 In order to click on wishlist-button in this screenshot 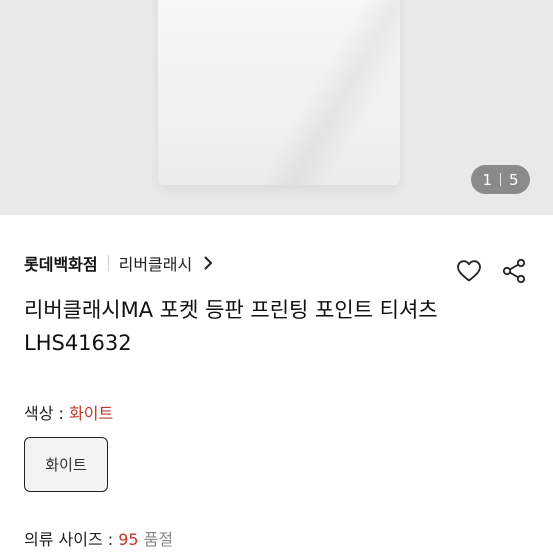, I will do `click(469, 271)`.